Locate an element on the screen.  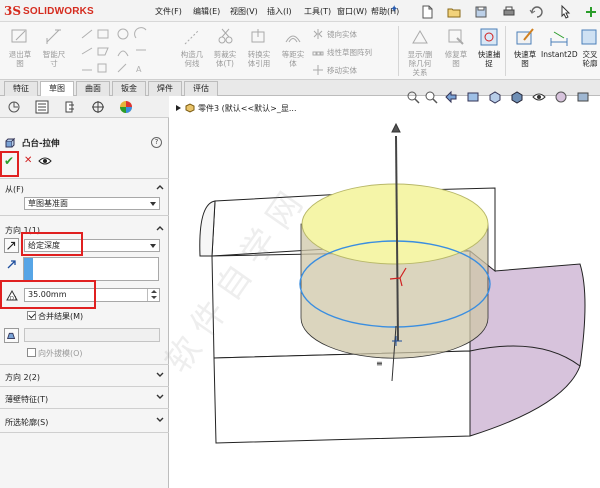
tab-evaluate: 评估 is located at coordinates (201, 88).